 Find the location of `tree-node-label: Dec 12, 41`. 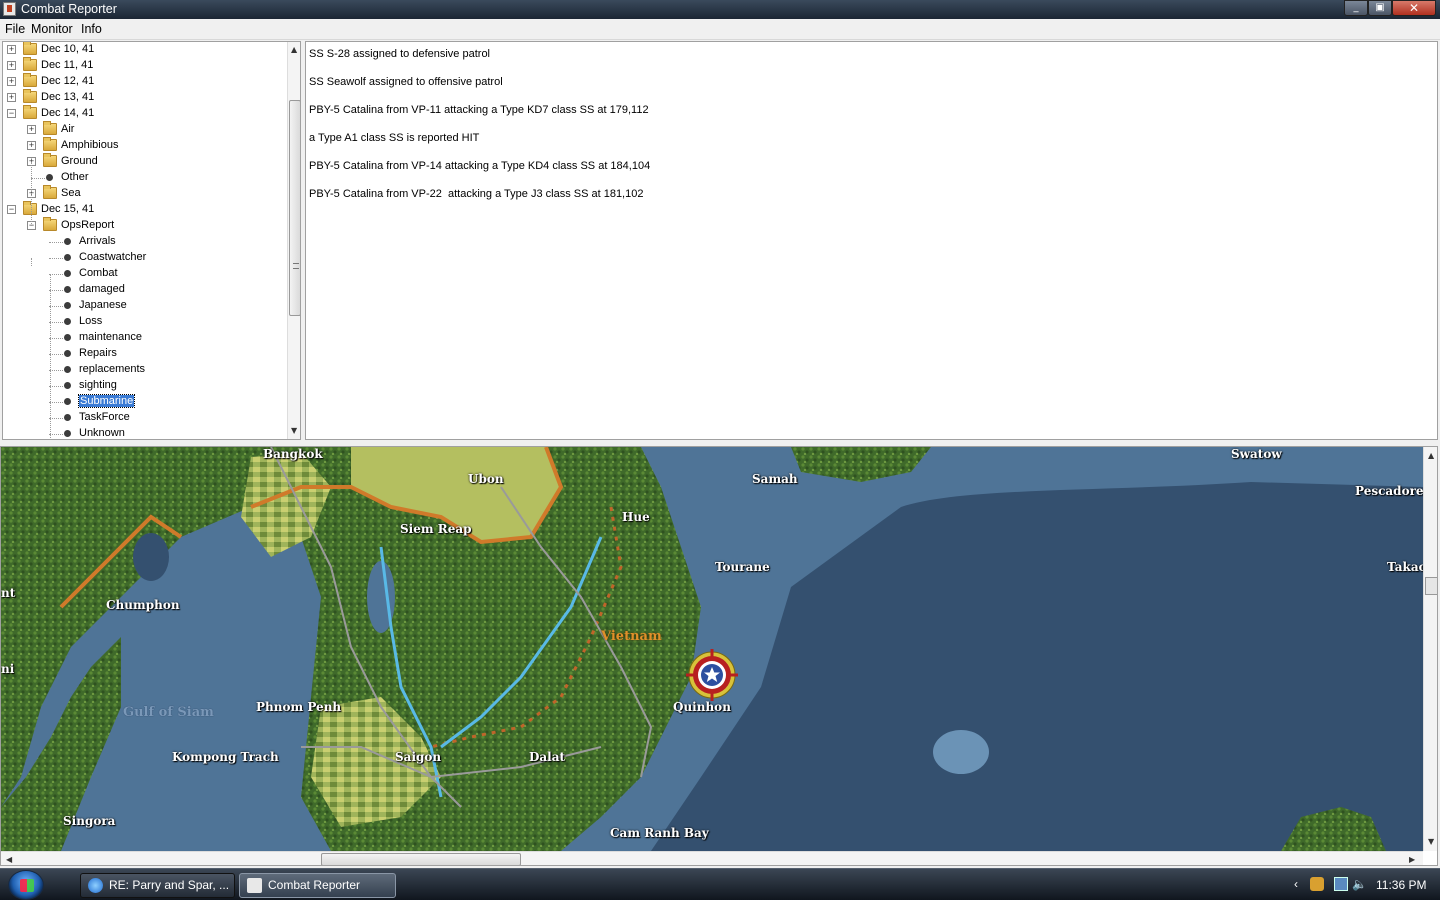

tree-node-label: Dec 12, 41 is located at coordinates (67, 81).